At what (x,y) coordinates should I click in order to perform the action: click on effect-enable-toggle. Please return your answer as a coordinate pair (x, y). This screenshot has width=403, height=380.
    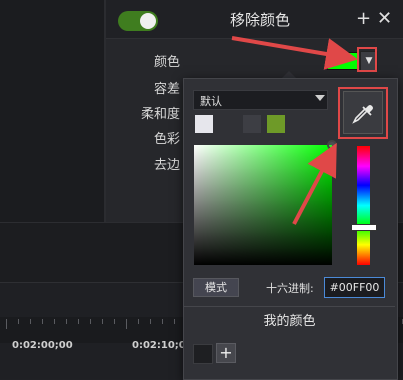
    Looking at the image, I should click on (138, 21).